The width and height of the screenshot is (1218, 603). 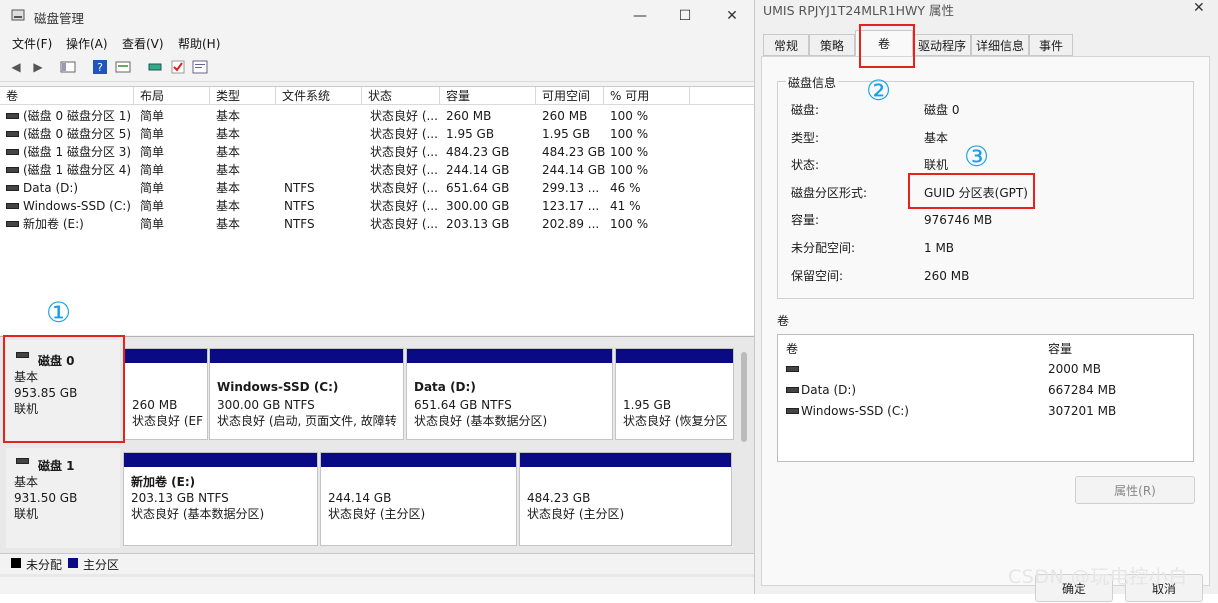 I want to click on info-label: 容量:, so click(x=805, y=220).